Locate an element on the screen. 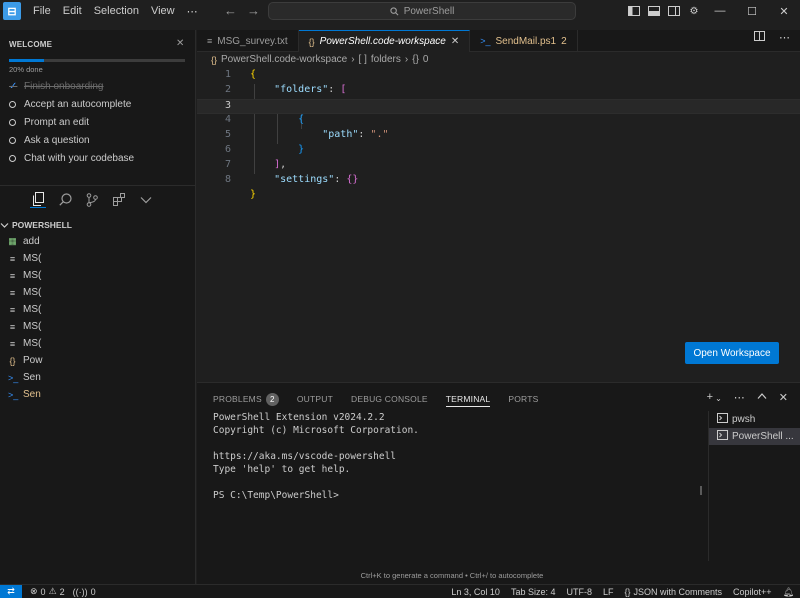 The height and width of the screenshot is (598, 800). tab-problems: PROBLEMS 2 is located at coordinates (246, 399).